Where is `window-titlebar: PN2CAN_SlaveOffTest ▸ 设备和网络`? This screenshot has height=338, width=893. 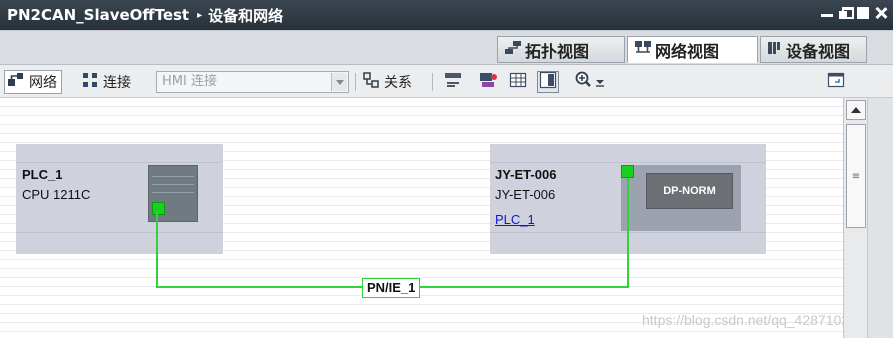 window-titlebar: PN2CAN_SlaveOffTest ▸ 设备和网络 is located at coordinates (446, 15).